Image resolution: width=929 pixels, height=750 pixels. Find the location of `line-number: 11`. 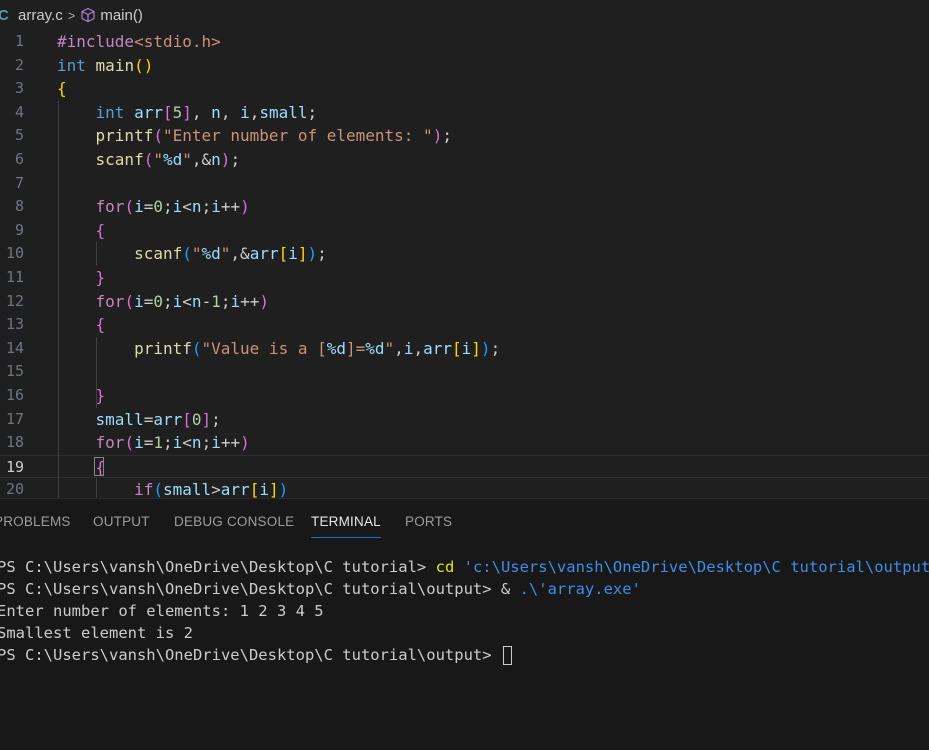

line-number: 11 is located at coordinates (14, 277).